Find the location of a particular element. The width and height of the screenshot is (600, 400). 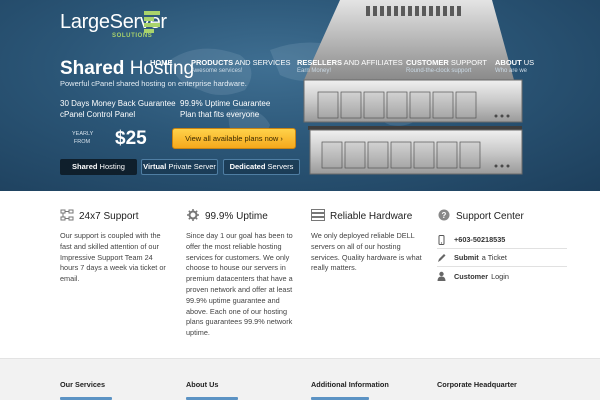

tab-virtual-private-server: Virtual Private Server is located at coordinates (179, 167).